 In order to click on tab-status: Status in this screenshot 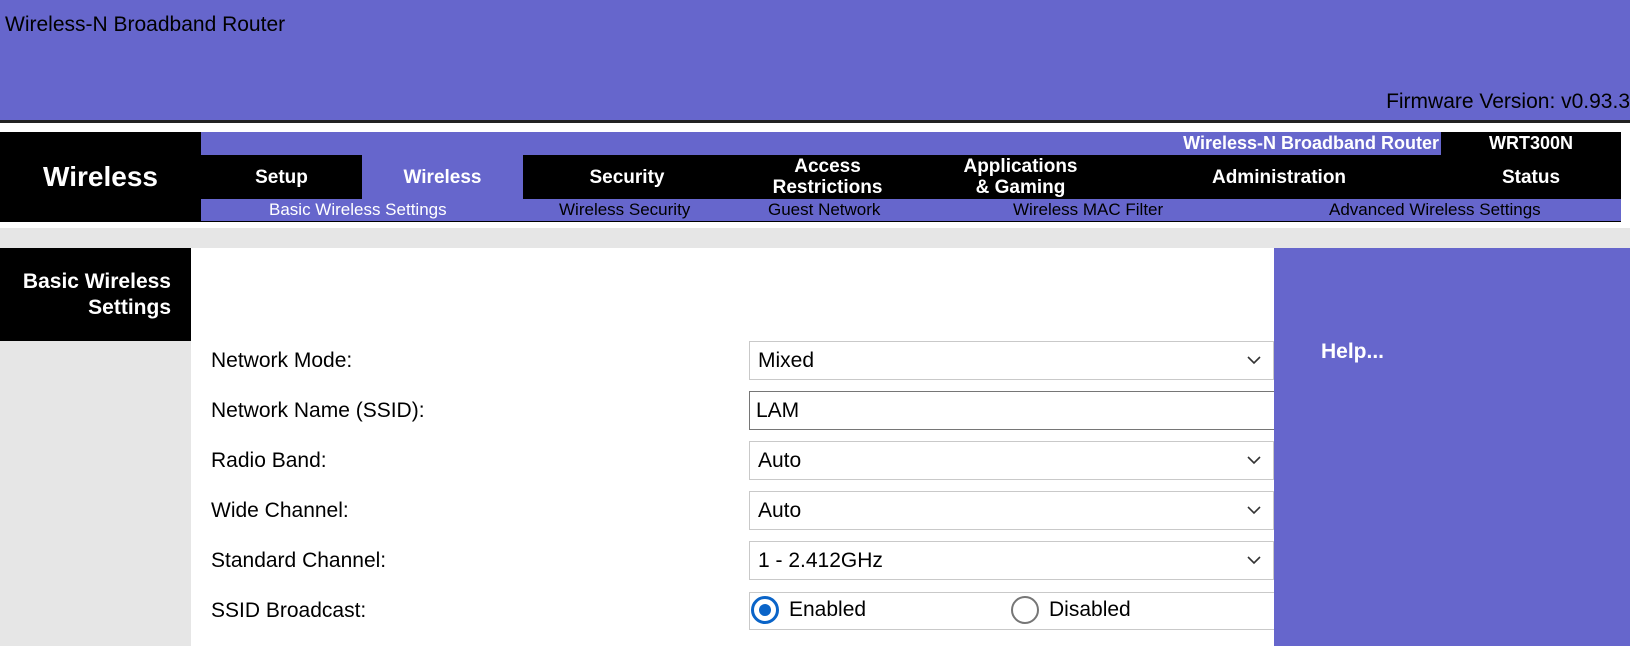, I will do `click(1531, 177)`.